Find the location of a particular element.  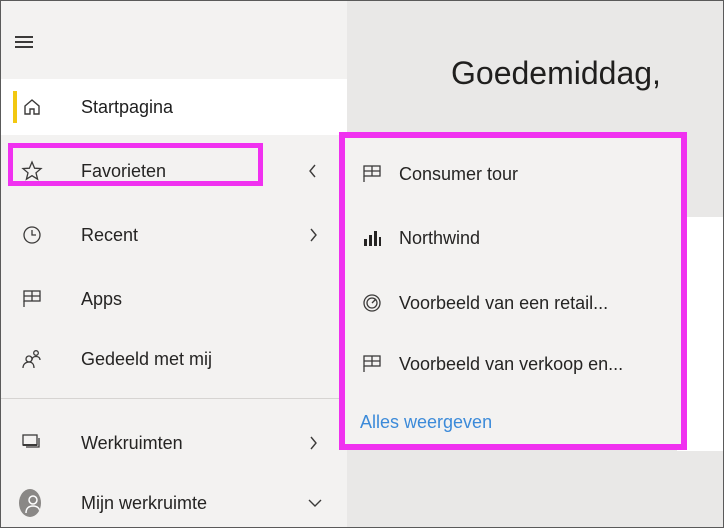

favorite-item-label: Northwind is located at coordinates (440, 237).